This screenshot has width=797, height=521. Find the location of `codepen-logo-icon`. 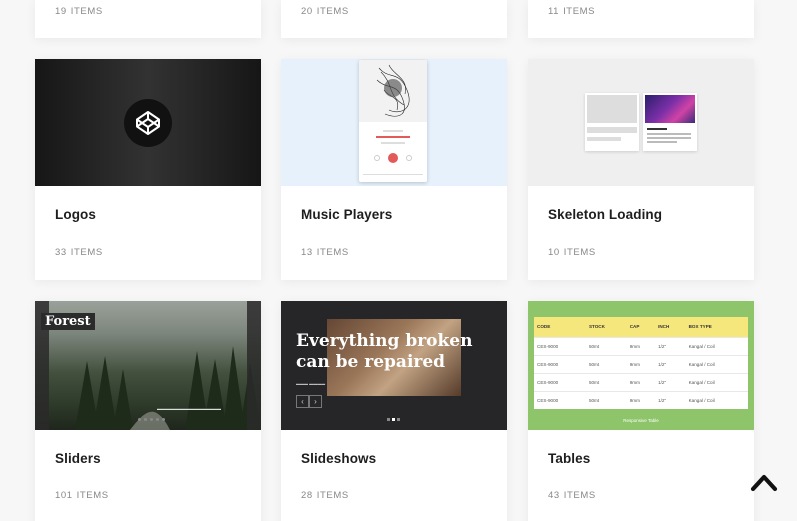

codepen-logo-icon is located at coordinates (148, 123).